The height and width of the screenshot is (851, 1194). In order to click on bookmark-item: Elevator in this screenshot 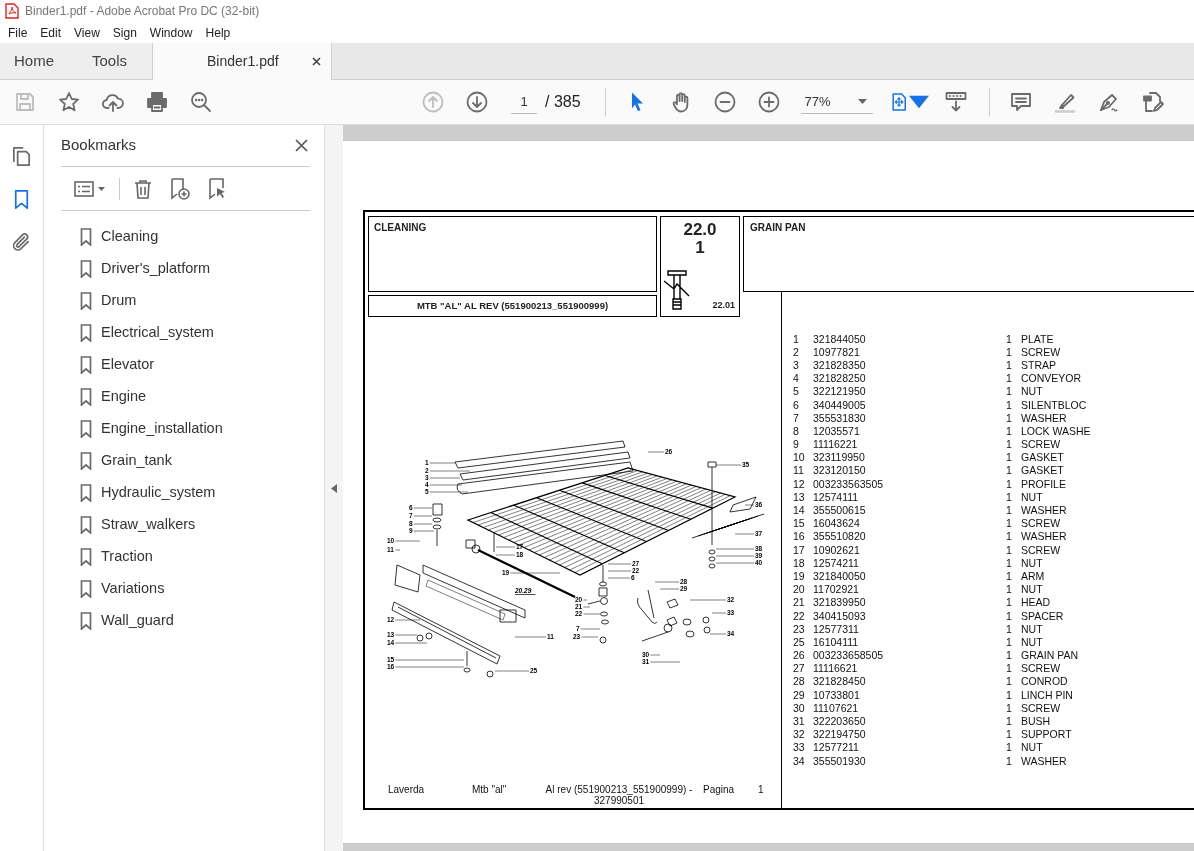, I will do `click(185, 365)`.